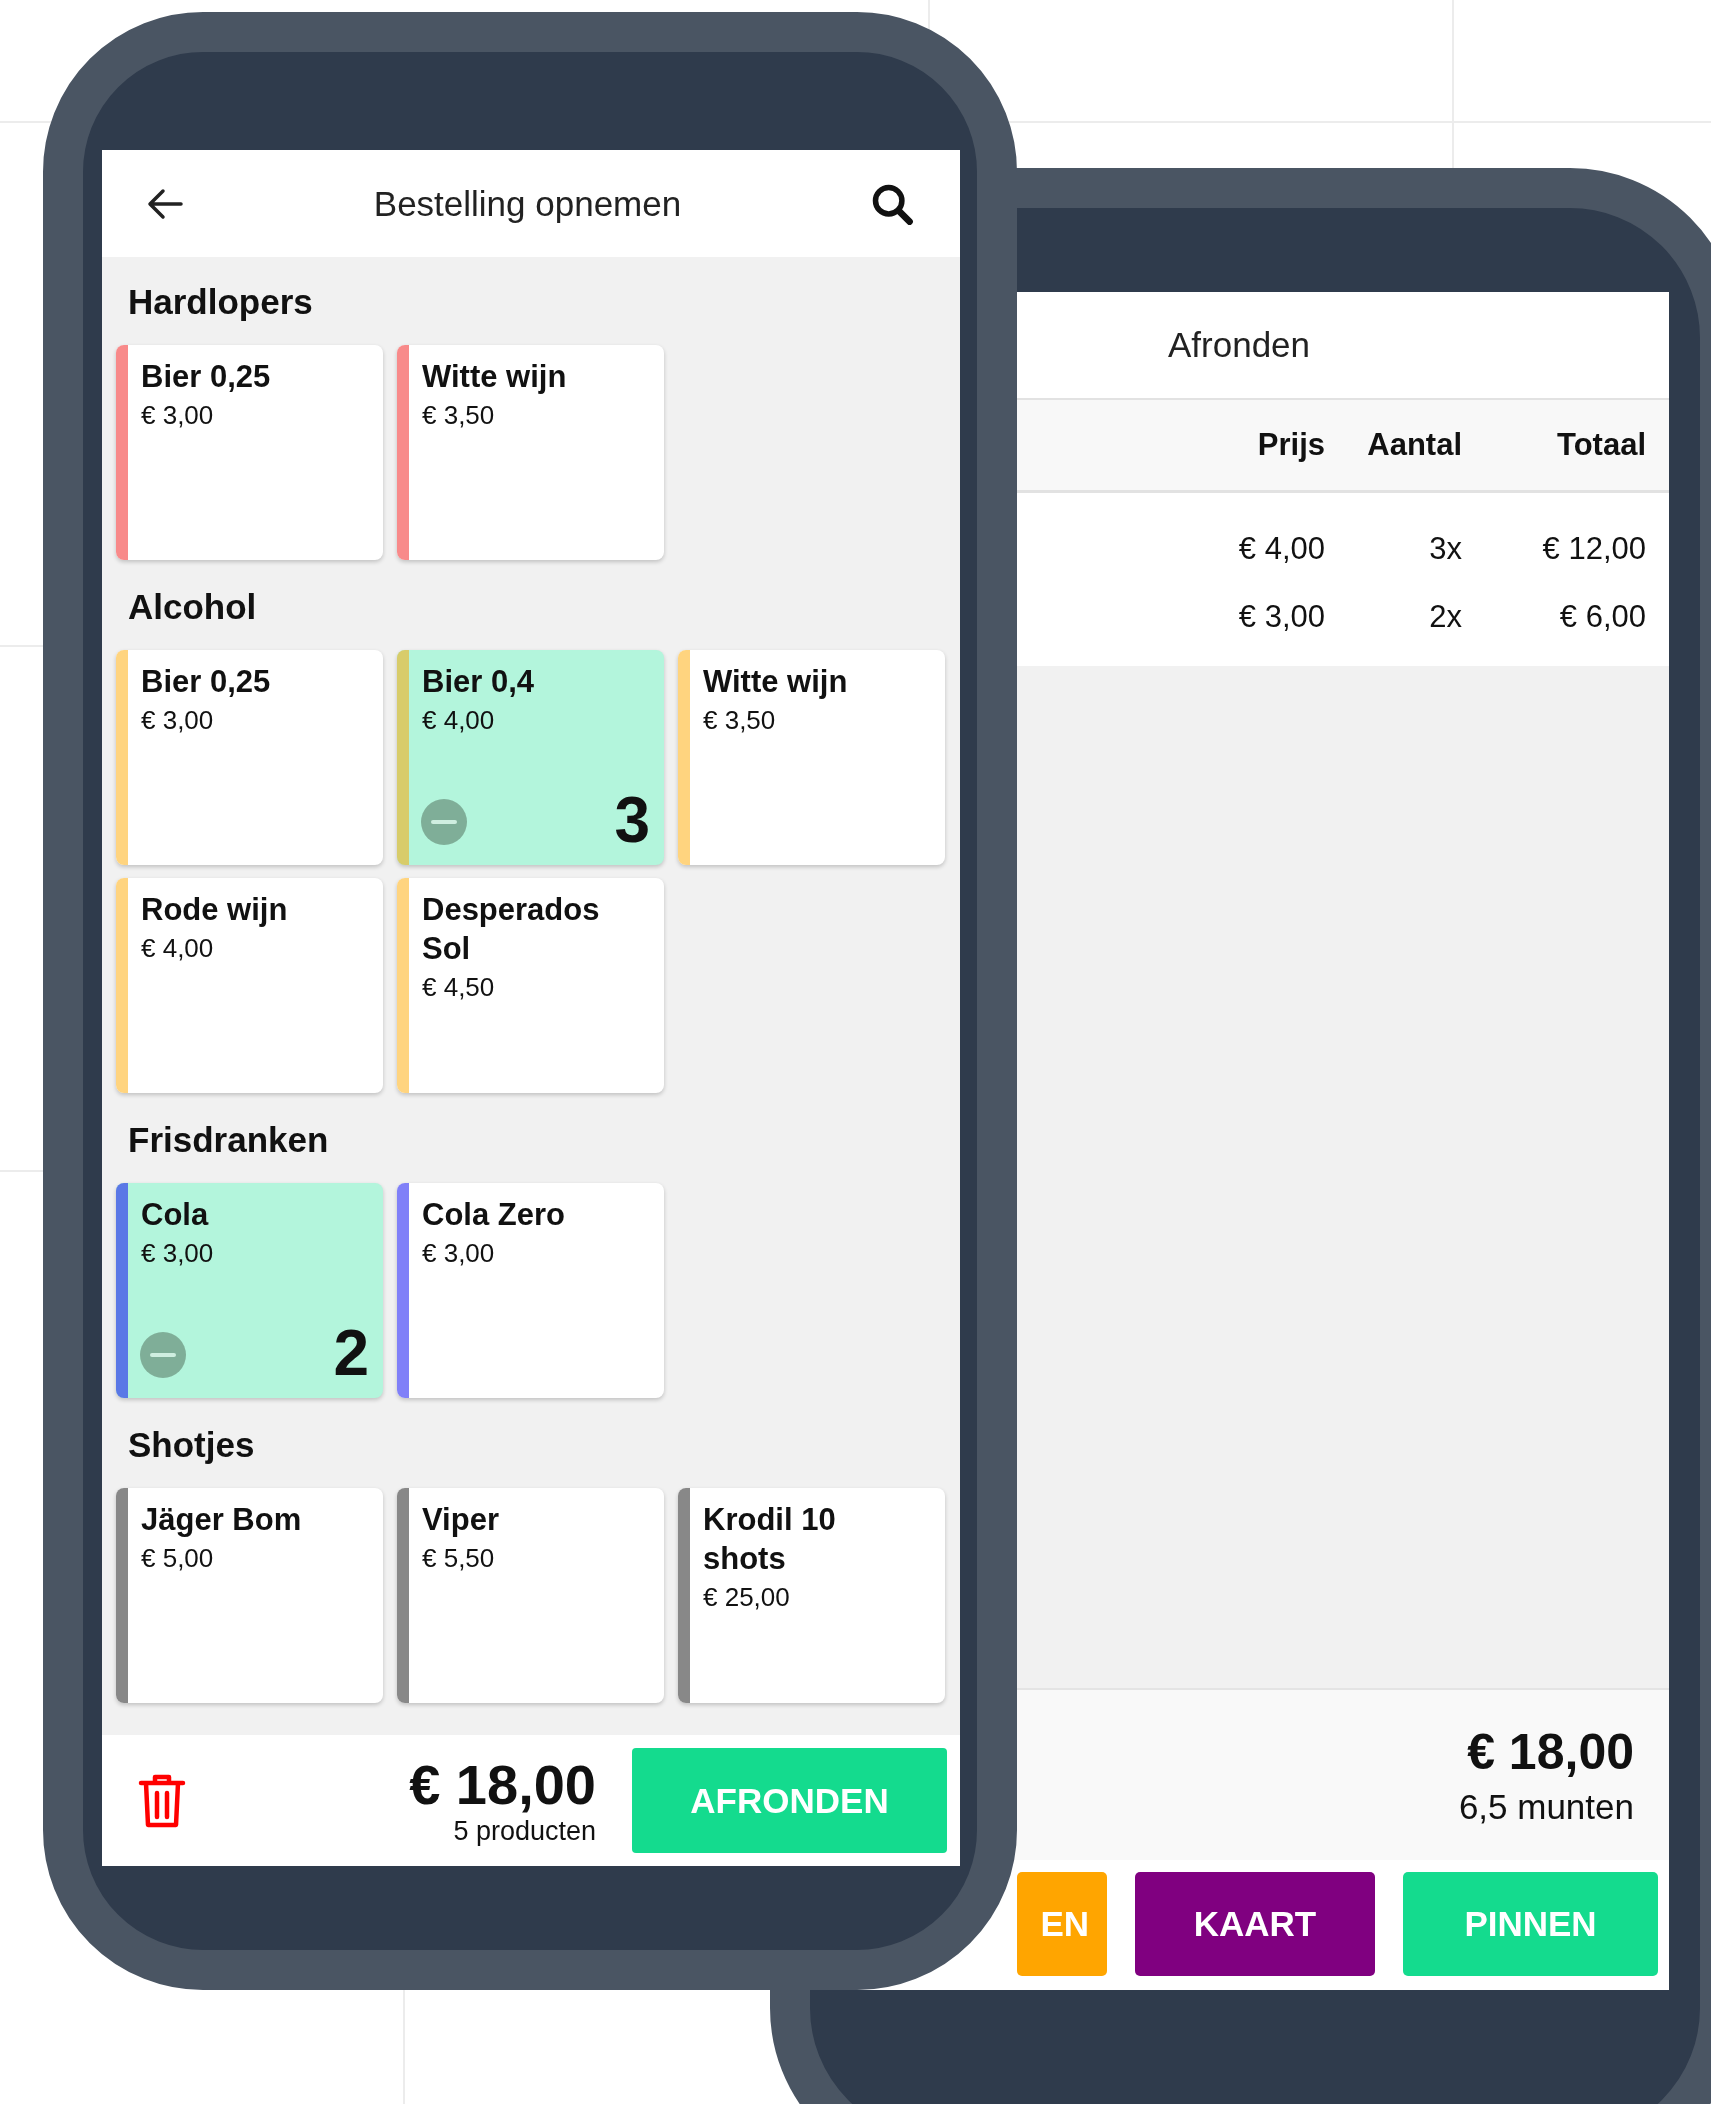 The width and height of the screenshot is (1711, 2104). What do you see at coordinates (493, 1215) in the screenshot?
I see `product-name: Cola Zero` at bounding box center [493, 1215].